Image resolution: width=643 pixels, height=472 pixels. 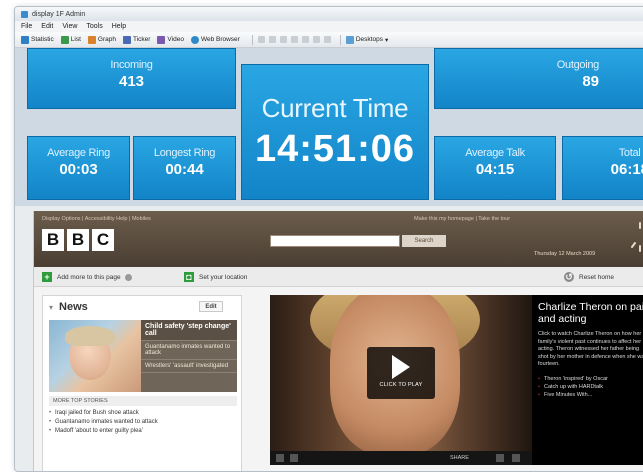 What do you see at coordinates (590, 313) in the screenshot?
I see `story-title: Charlize Theron on pain and acting` at bounding box center [590, 313].